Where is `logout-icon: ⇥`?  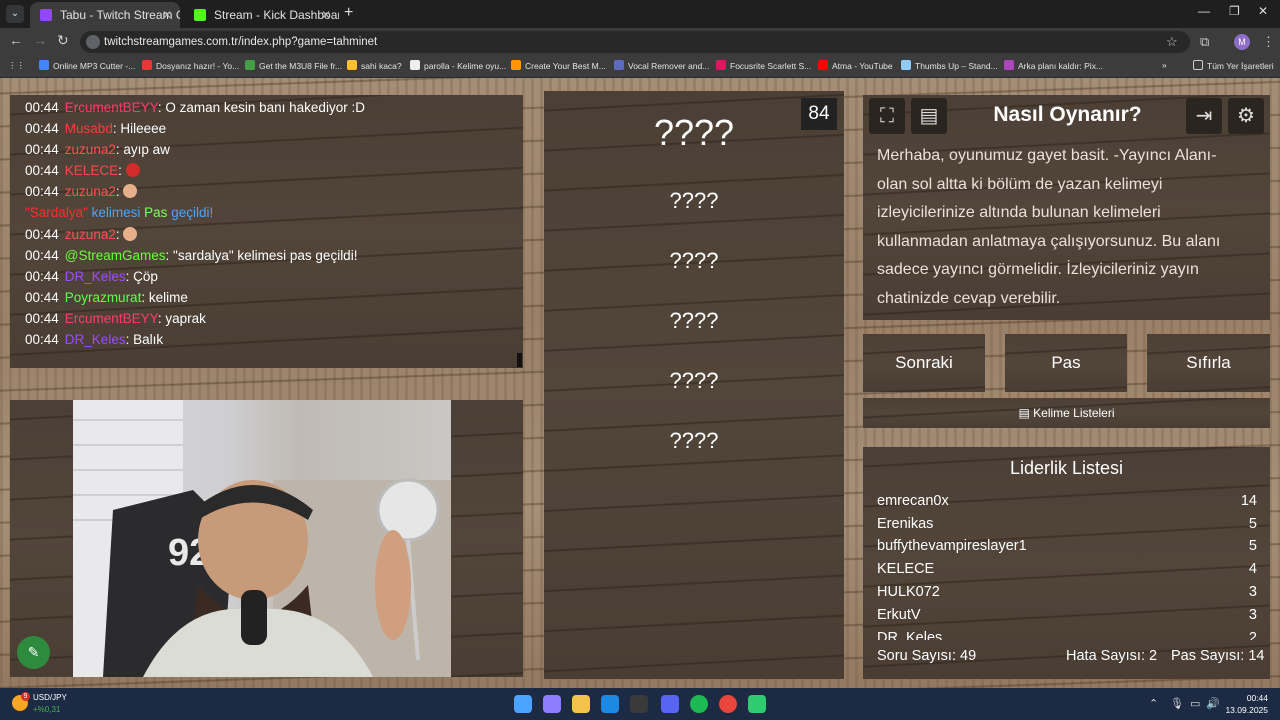
logout-icon: ⇥ is located at coordinates (1204, 116).